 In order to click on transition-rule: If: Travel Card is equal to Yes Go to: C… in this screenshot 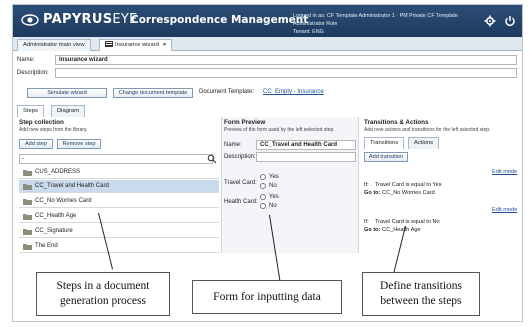, I will do `click(439, 189)`.